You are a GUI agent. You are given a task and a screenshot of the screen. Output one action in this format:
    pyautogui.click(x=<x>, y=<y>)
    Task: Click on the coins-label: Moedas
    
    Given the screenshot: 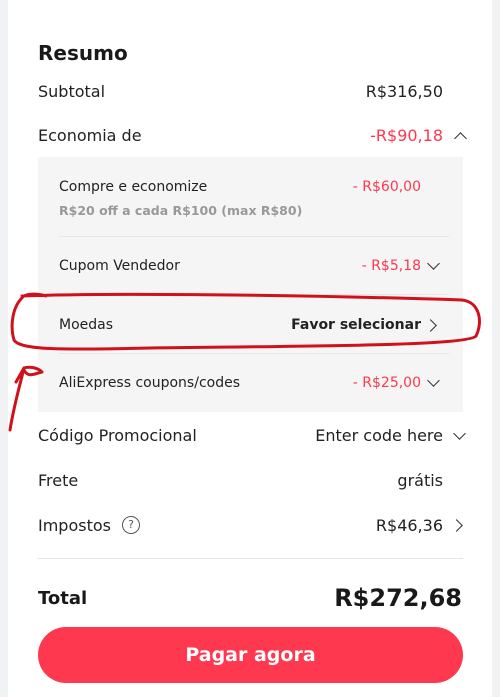 What is the action you would take?
    pyautogui.click(x=86, y=325)
    